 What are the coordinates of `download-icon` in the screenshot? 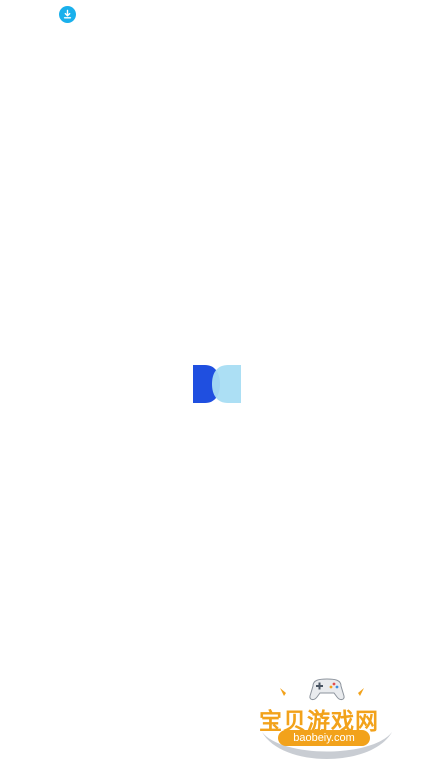 It's located at (67, 14).